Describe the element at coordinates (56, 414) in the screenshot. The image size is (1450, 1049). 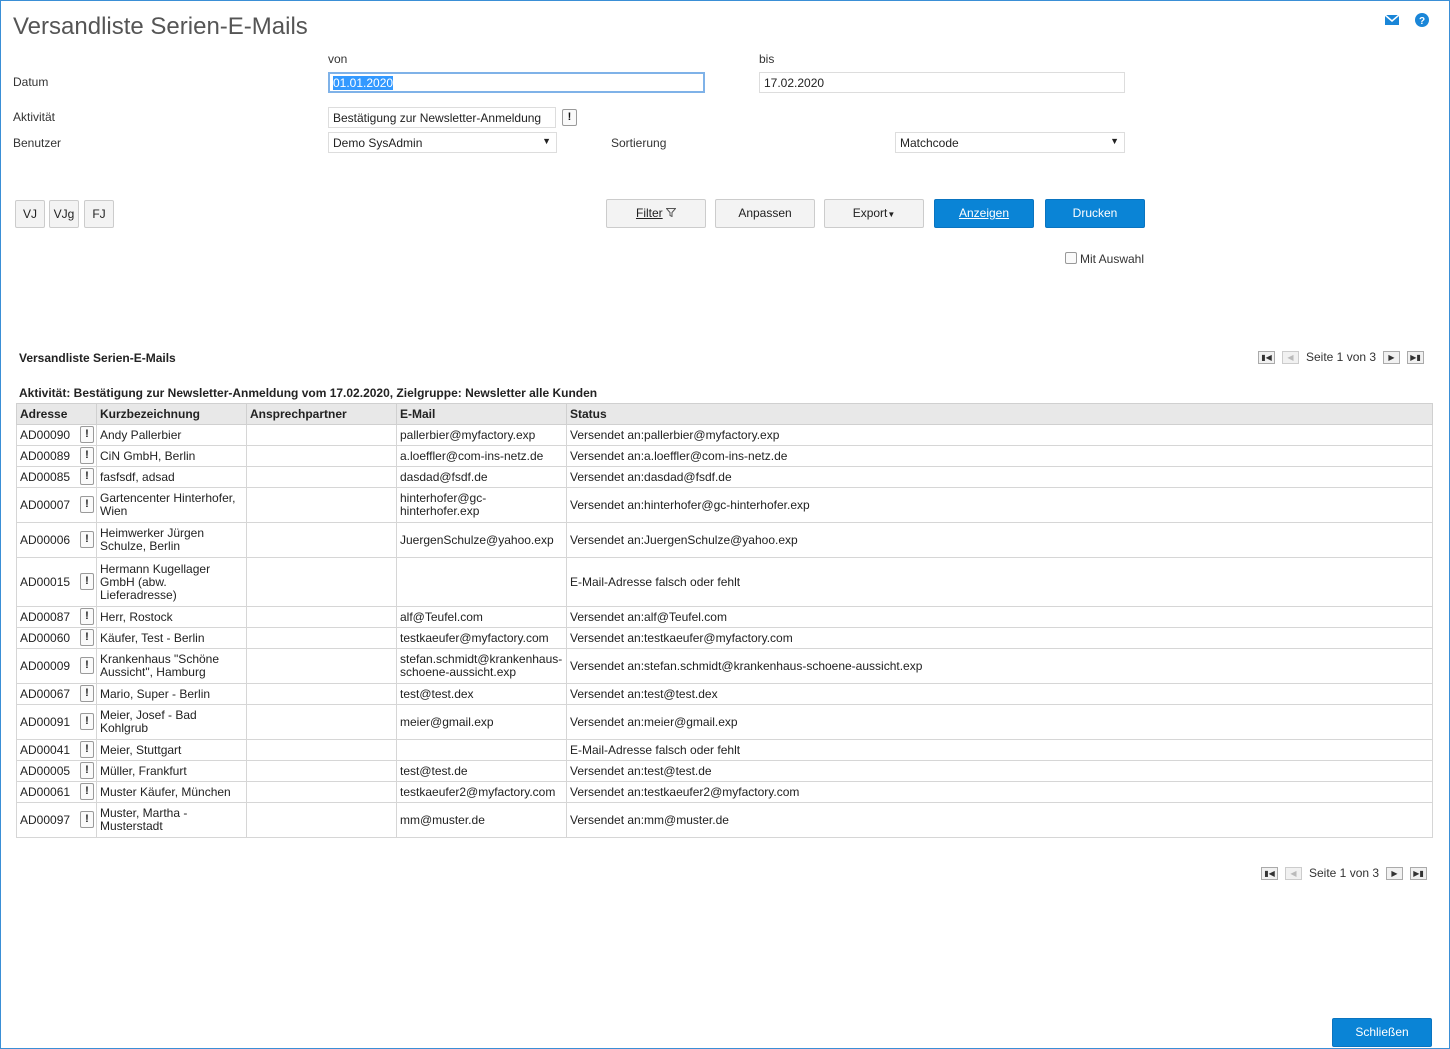
I see `column-header-adresse: Adresse` at that location.